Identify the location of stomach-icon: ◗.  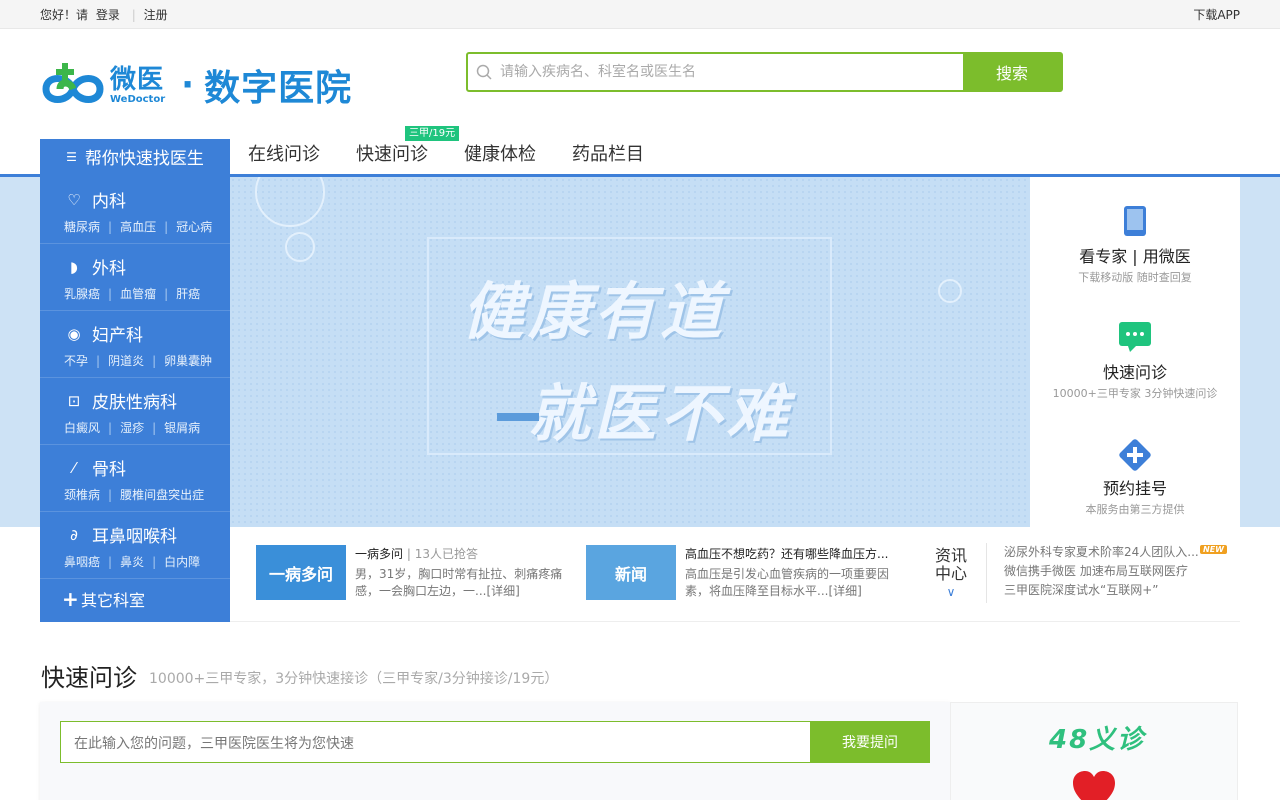
(74, 266).